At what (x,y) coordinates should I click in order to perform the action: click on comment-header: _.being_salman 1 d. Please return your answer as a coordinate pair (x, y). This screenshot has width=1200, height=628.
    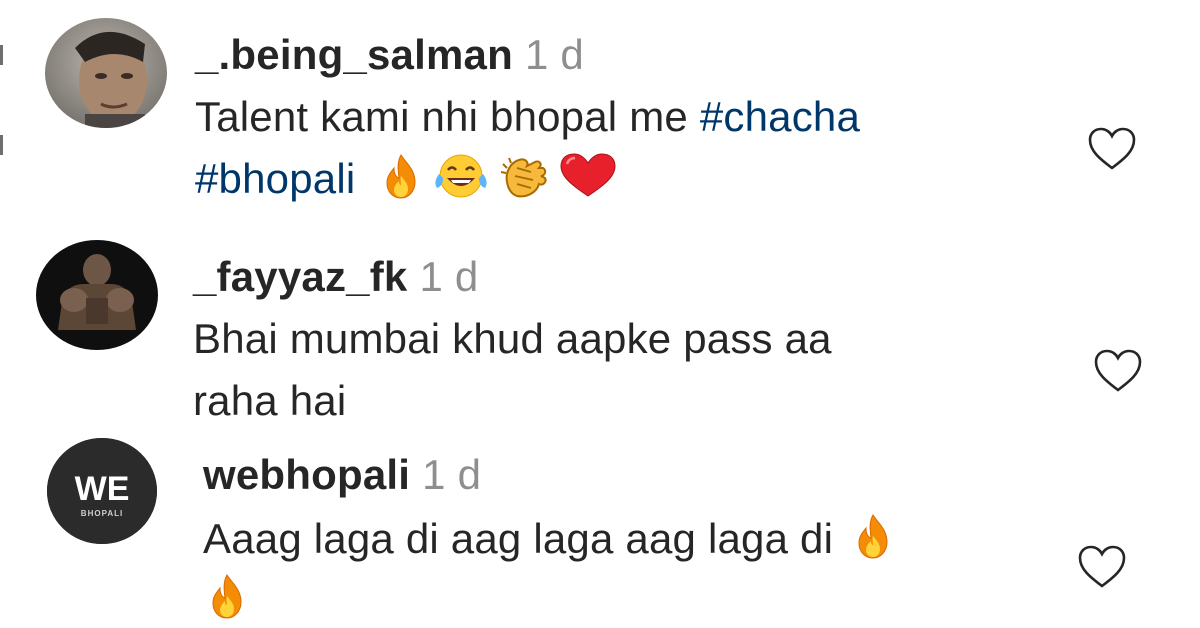
    Looking at the image, I should click on (389, 55).